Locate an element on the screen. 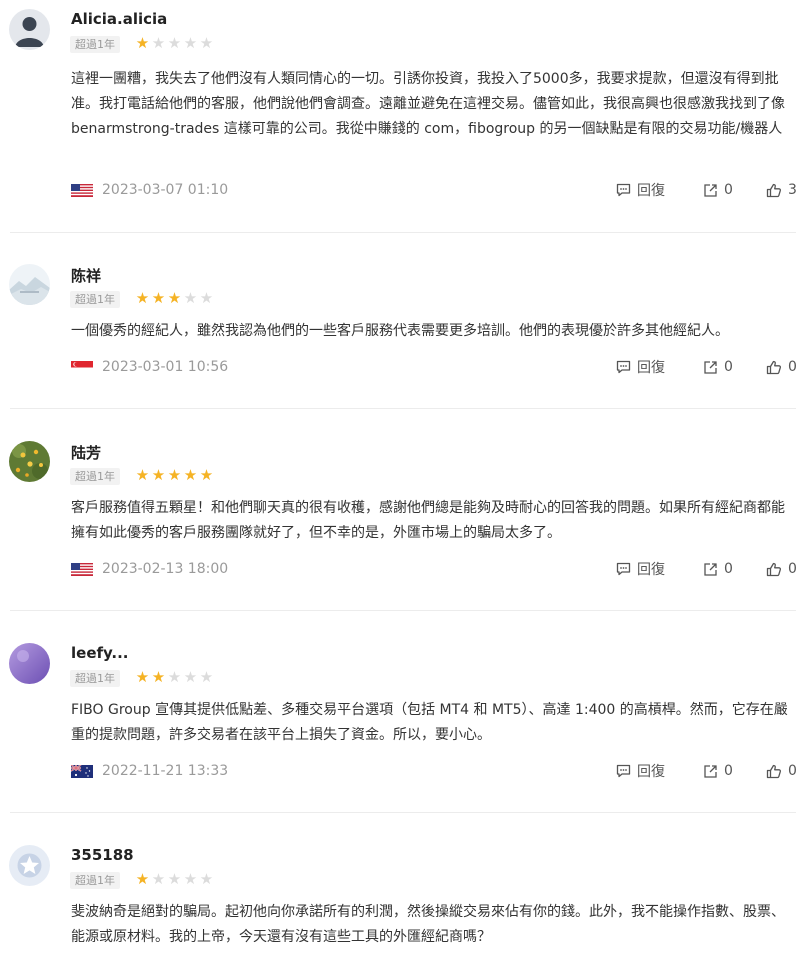  username: Alicia.alicia is located at coordinates (119, 19).